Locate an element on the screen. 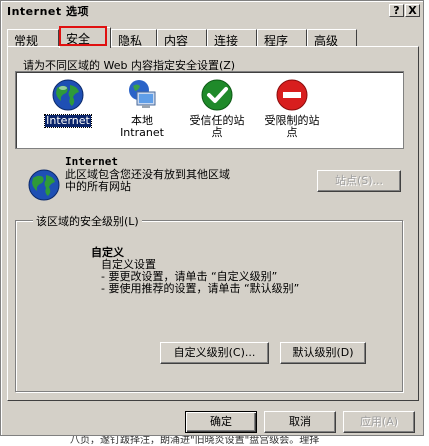  tab-content: 内容 is located at coordinates (182, 38).